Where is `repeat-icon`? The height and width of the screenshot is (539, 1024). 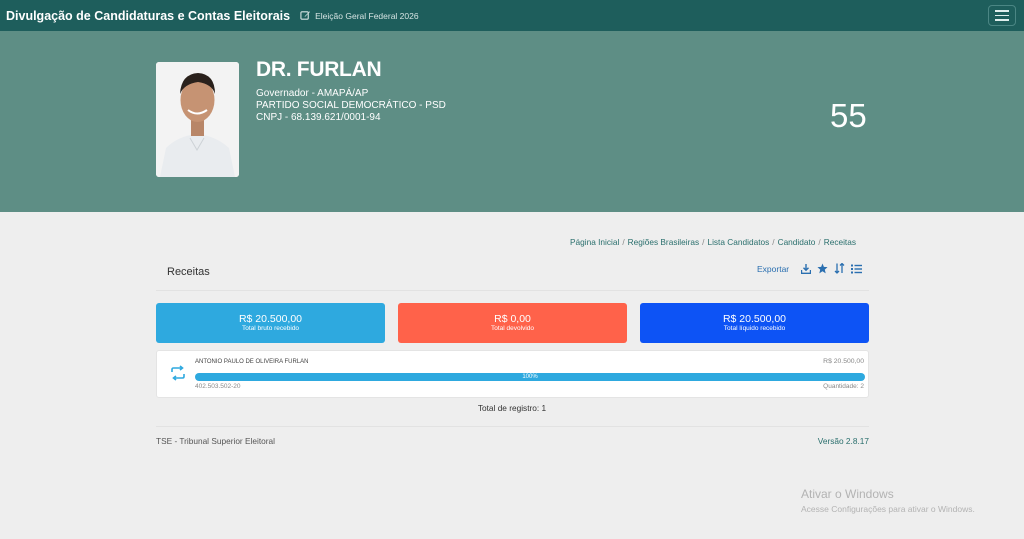
repeat-icon is located at coordinates (178, 375).